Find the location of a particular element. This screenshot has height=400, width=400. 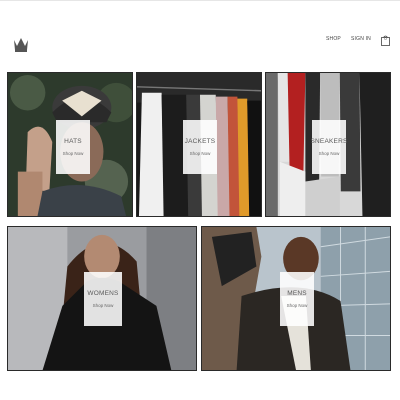

category-tile-jackets: JACKETS Shop Now is located at coordinates (199, 144).